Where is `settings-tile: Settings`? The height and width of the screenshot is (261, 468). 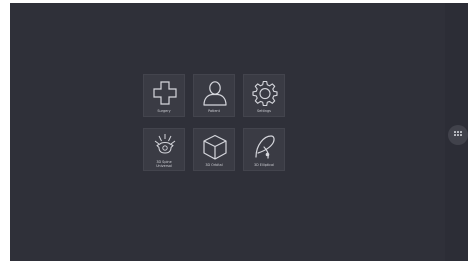 settings-tile: Settings is located at coordinates (264, 95).